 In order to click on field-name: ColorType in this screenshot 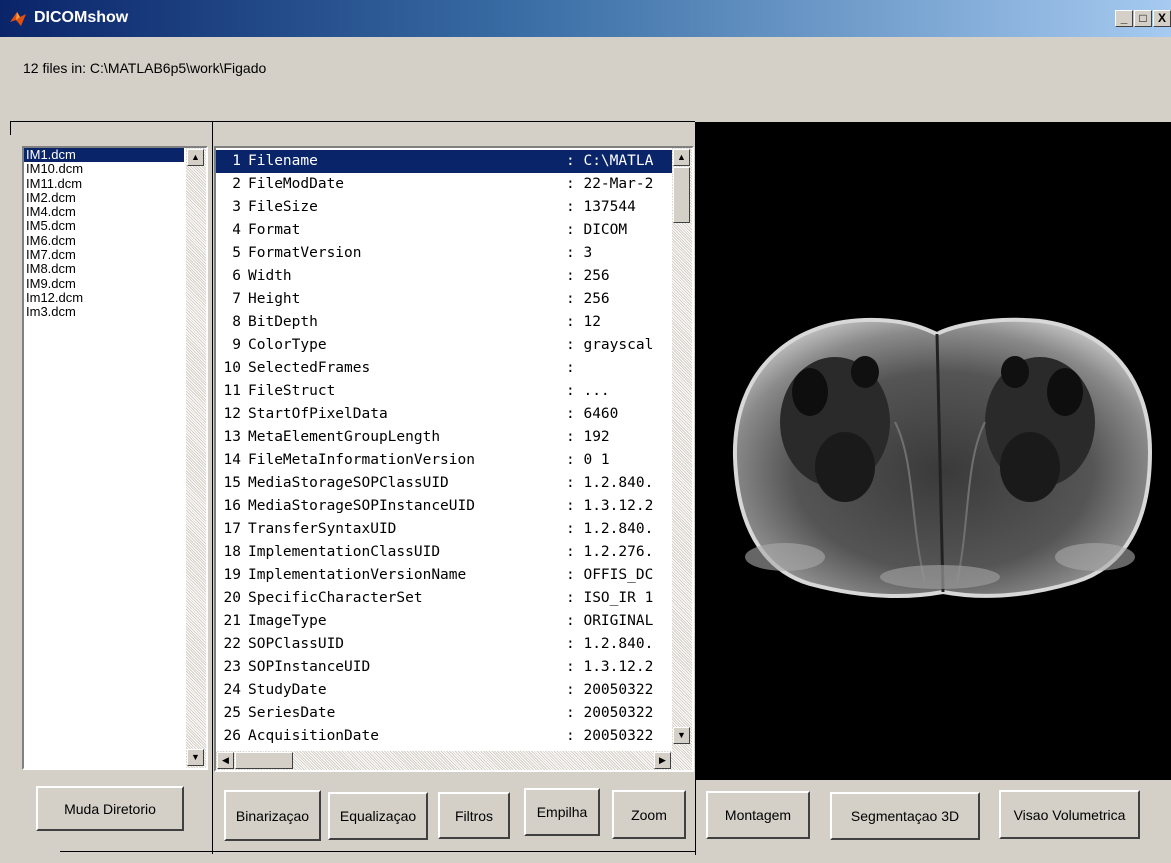, I will do `click(287, 345)`.